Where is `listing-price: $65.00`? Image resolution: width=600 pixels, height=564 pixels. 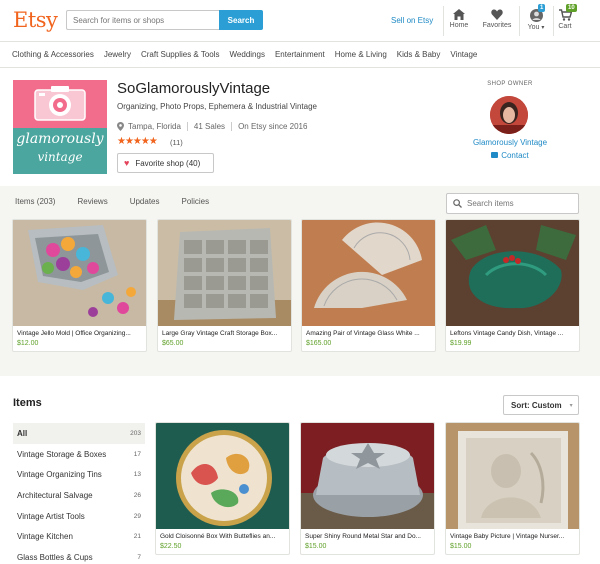
listing-price: $65.00 is located at coordinates (173, 343).